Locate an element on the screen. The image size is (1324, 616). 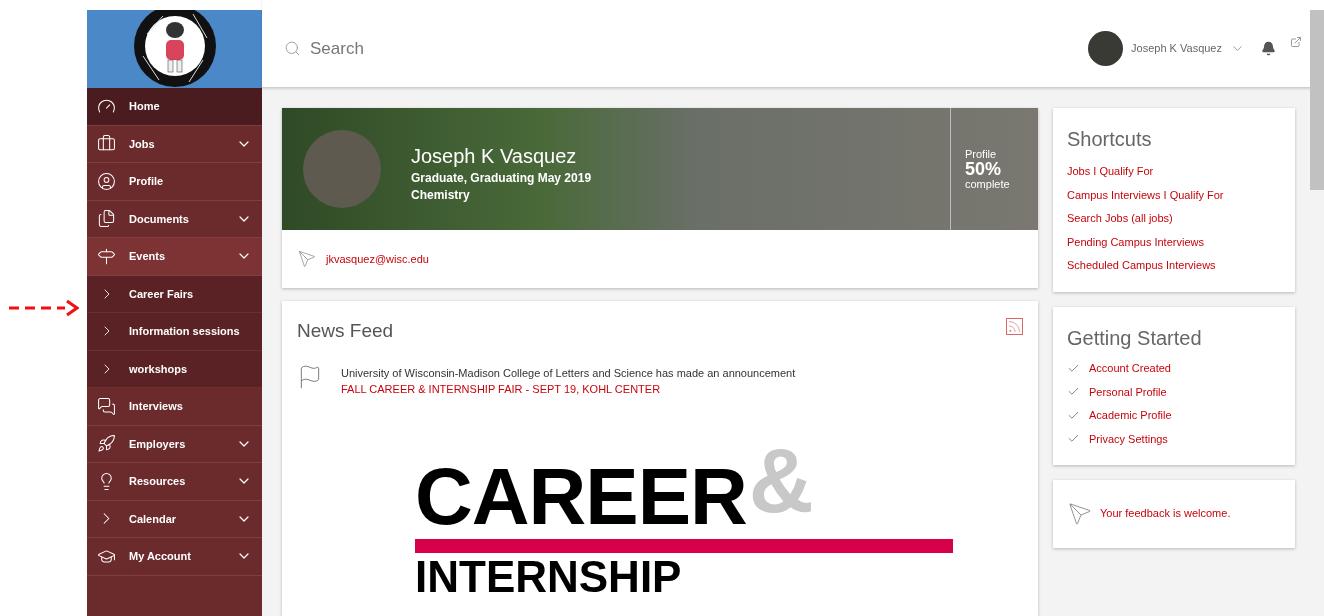
step-link: Privacy Settings is located at coordinates (1128, 438).